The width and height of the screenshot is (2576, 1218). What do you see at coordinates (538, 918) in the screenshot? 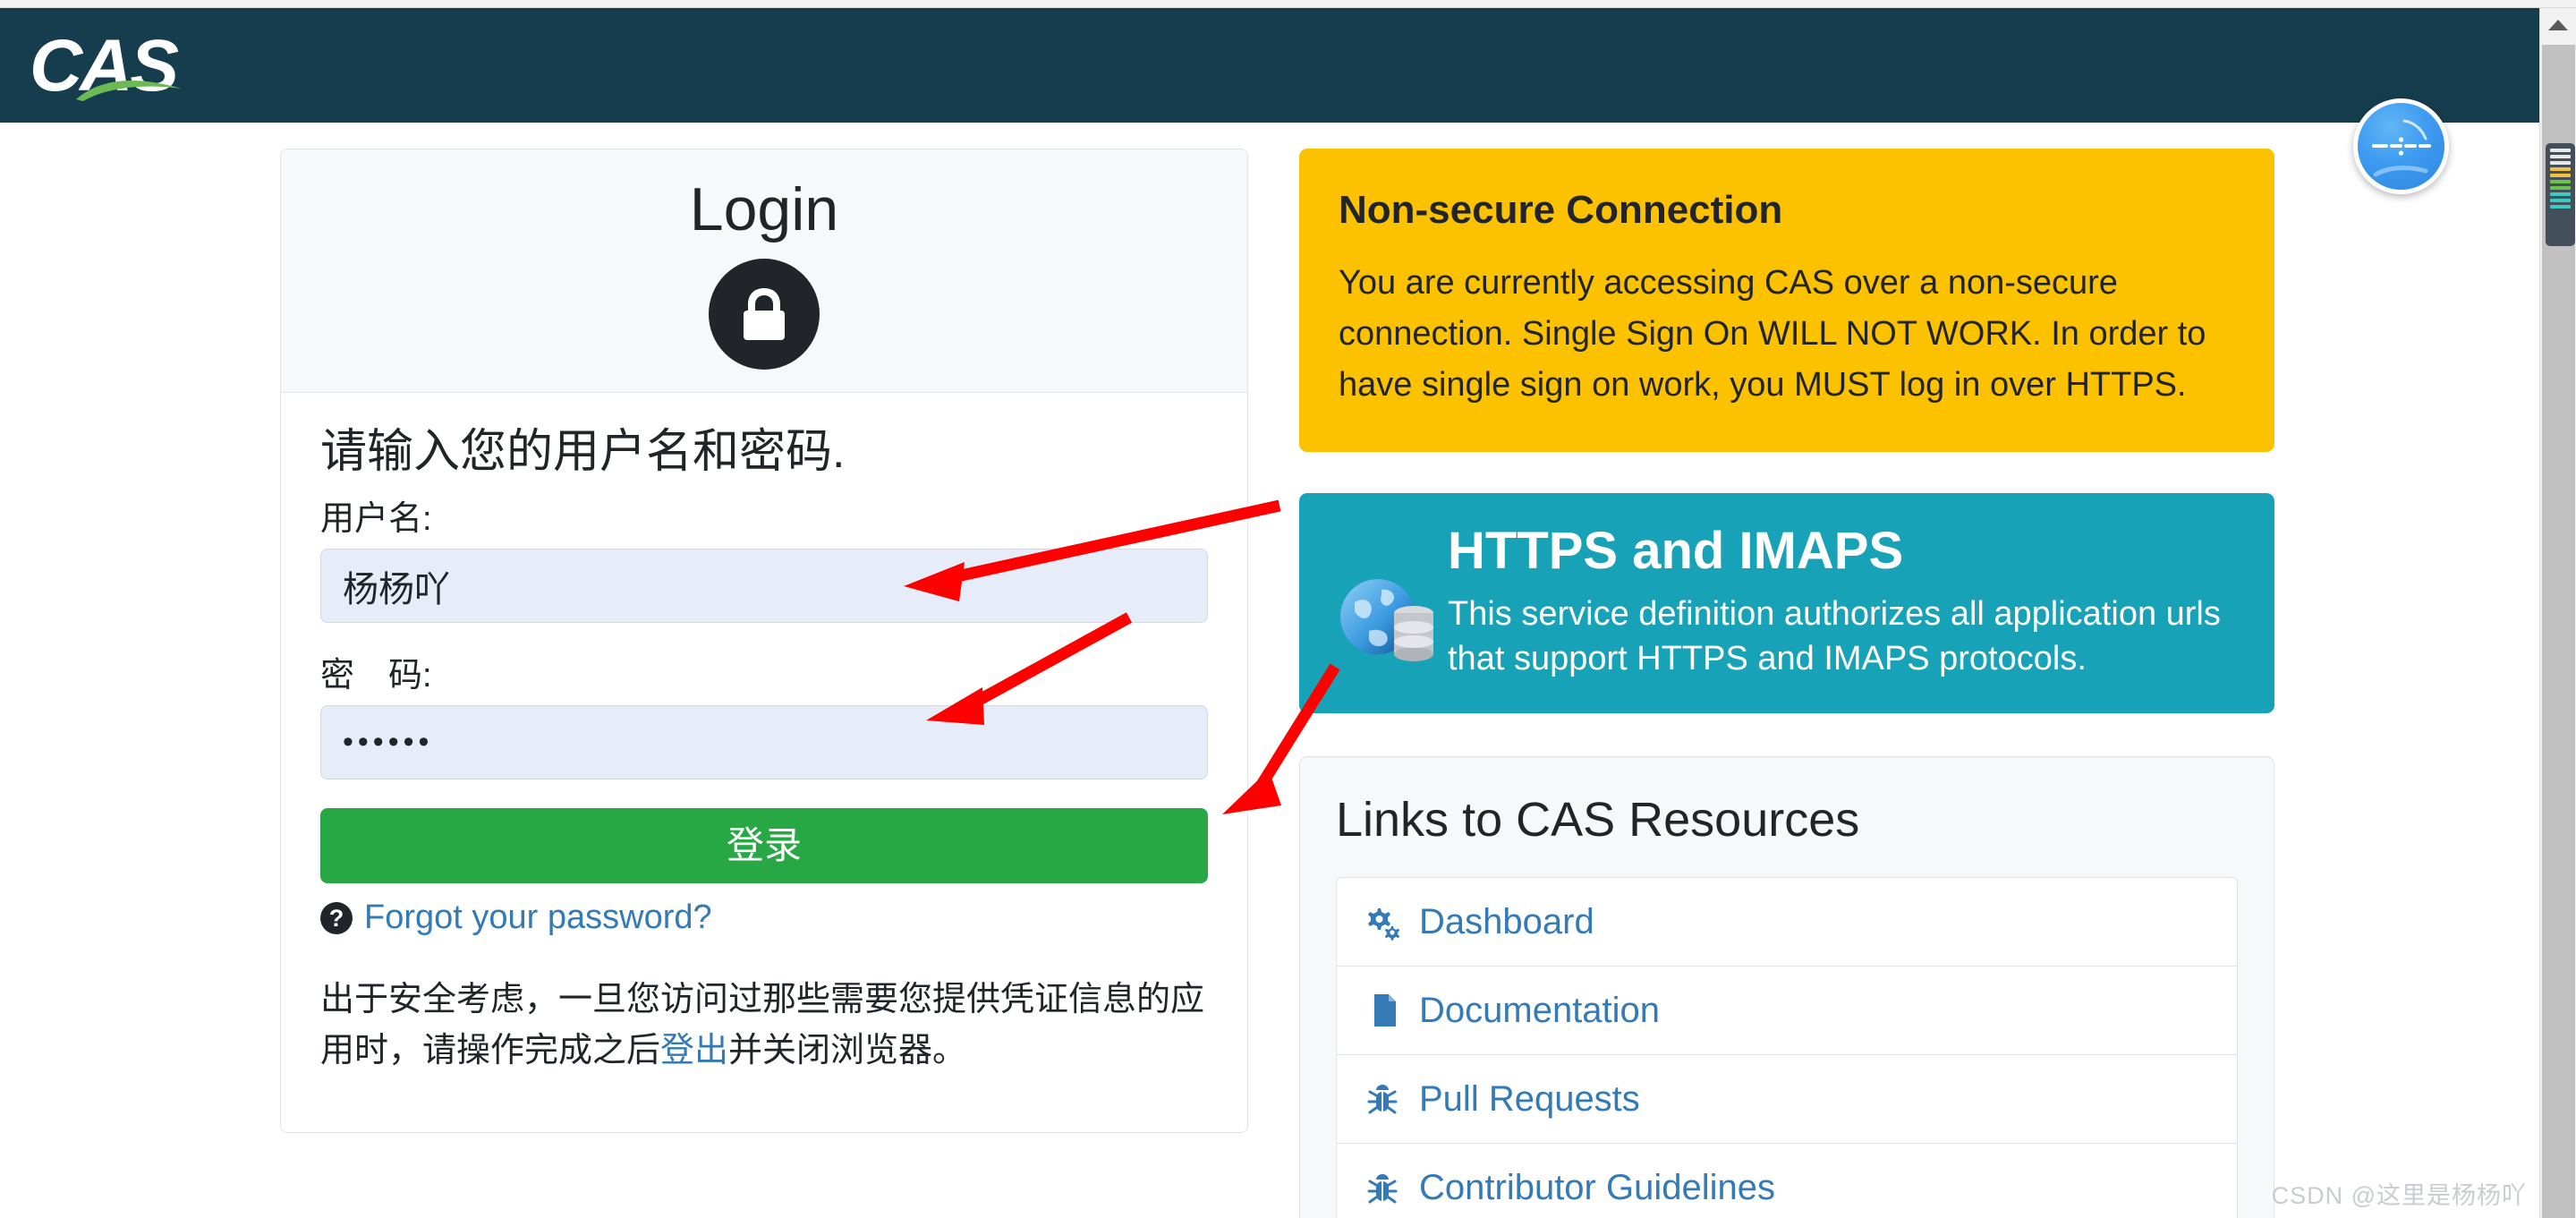
I see `forgot-password-link: Forgot your password?` at bounding box center [538, 918].